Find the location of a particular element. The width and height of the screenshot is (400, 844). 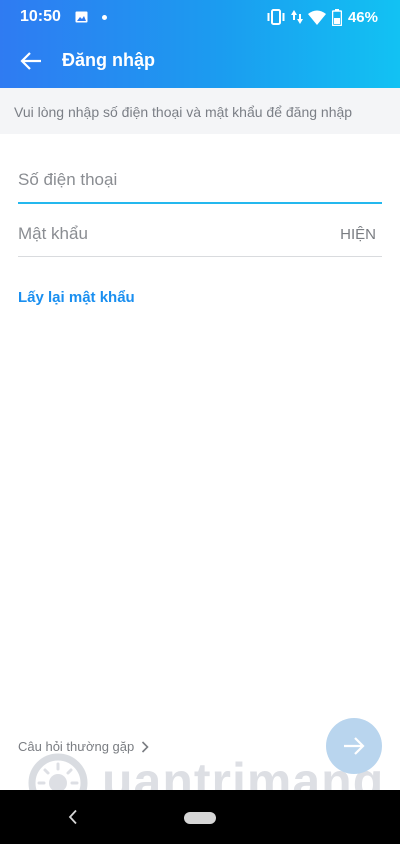

back-button is located at coordinates (31, 61).